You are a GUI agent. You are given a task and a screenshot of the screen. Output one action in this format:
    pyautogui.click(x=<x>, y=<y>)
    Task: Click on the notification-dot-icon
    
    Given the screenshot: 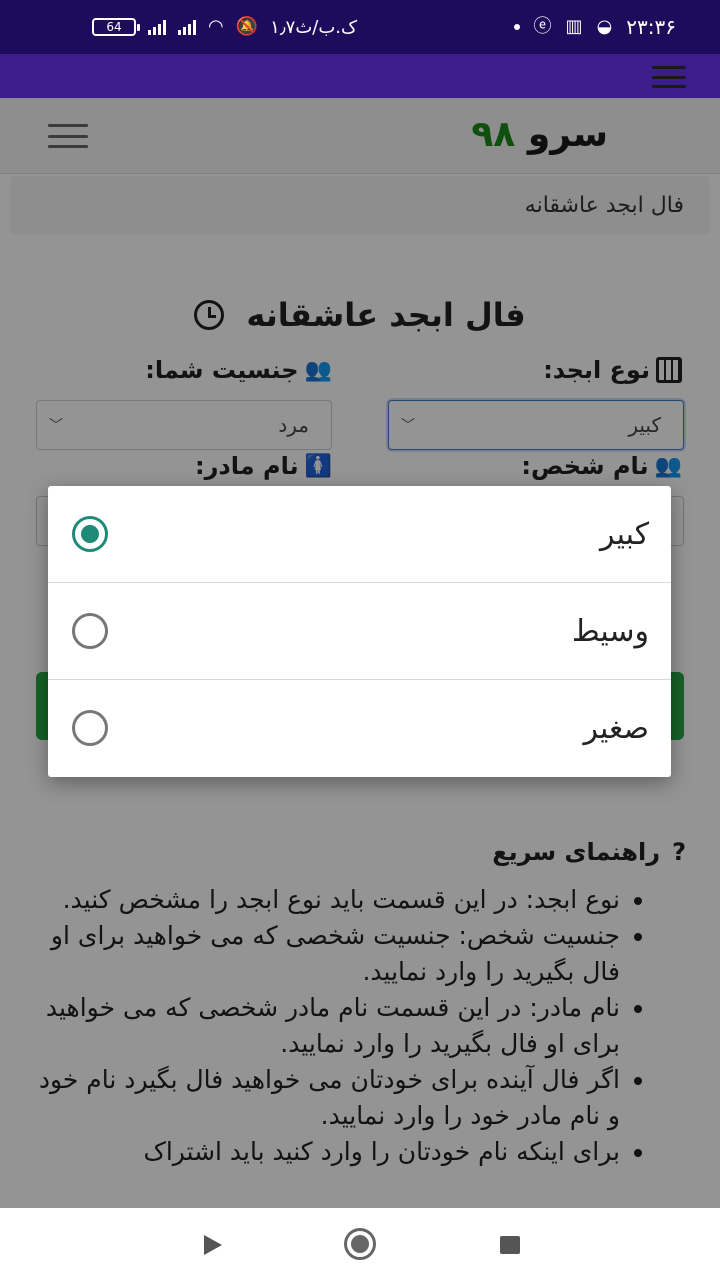 What is the action you would take?
    pyautogui.click(x=516, y=27)
    